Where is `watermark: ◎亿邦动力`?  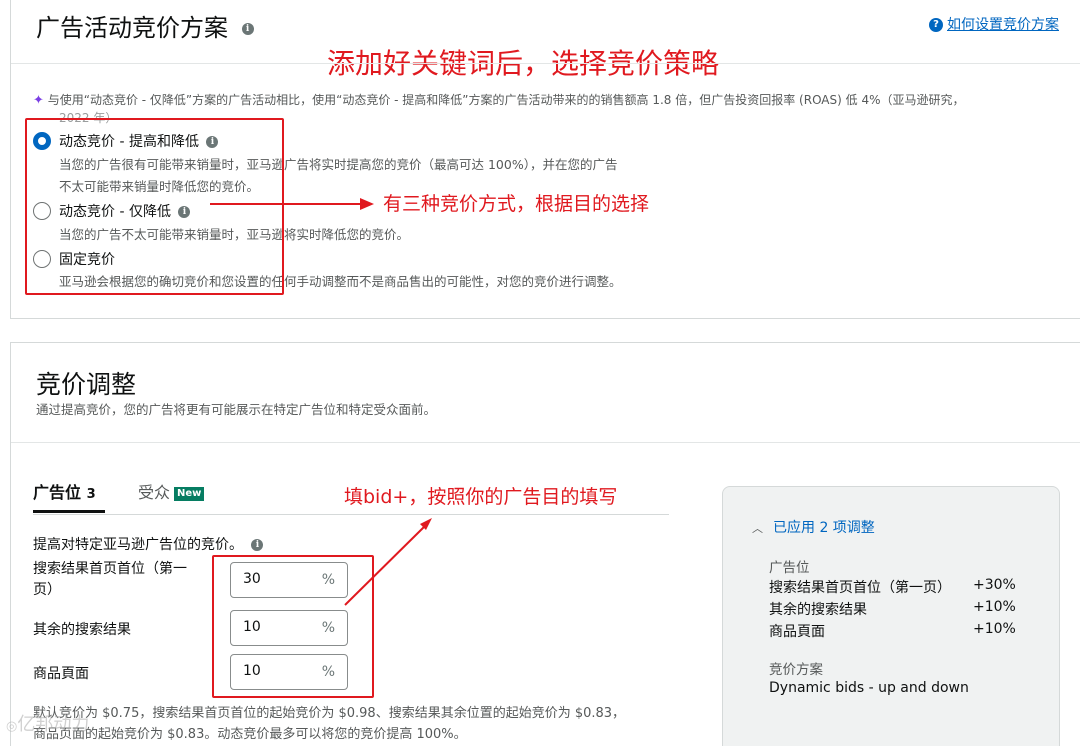
watermark: ◎亿邦动力 is located at coordinates (47, 723).